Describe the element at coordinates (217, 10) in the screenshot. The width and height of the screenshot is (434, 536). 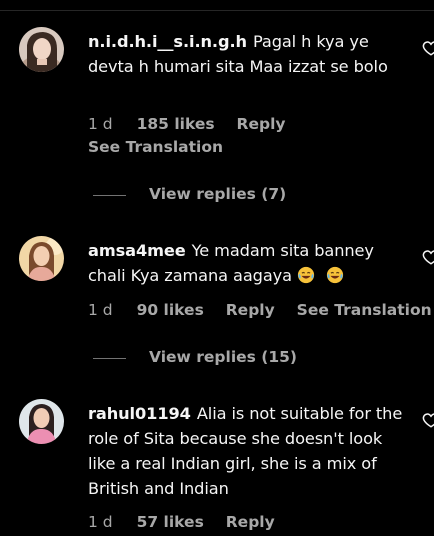
I see `top-divider` at that location.